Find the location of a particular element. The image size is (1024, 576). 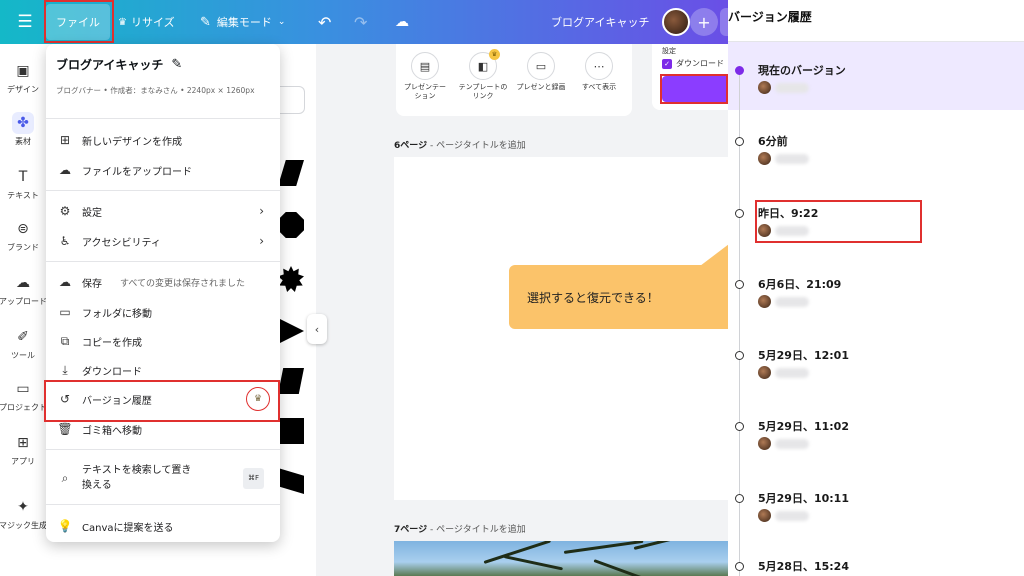

cloud-upload-icon: ☁ is located at coordinates (65, 170).